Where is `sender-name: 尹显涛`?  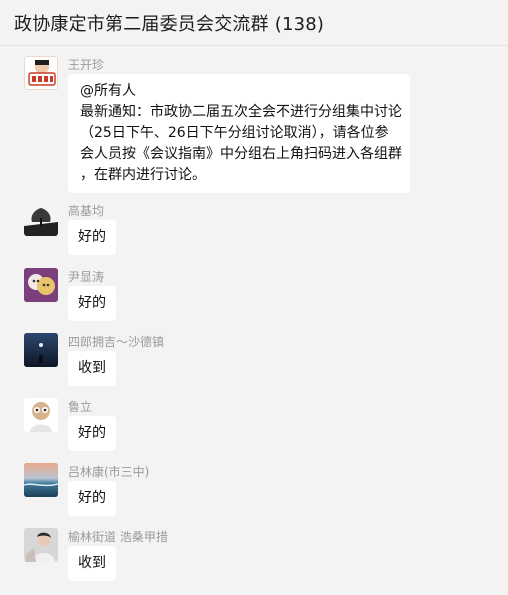
sender-name: 尹显涛 is located at coordinates (86, 277).